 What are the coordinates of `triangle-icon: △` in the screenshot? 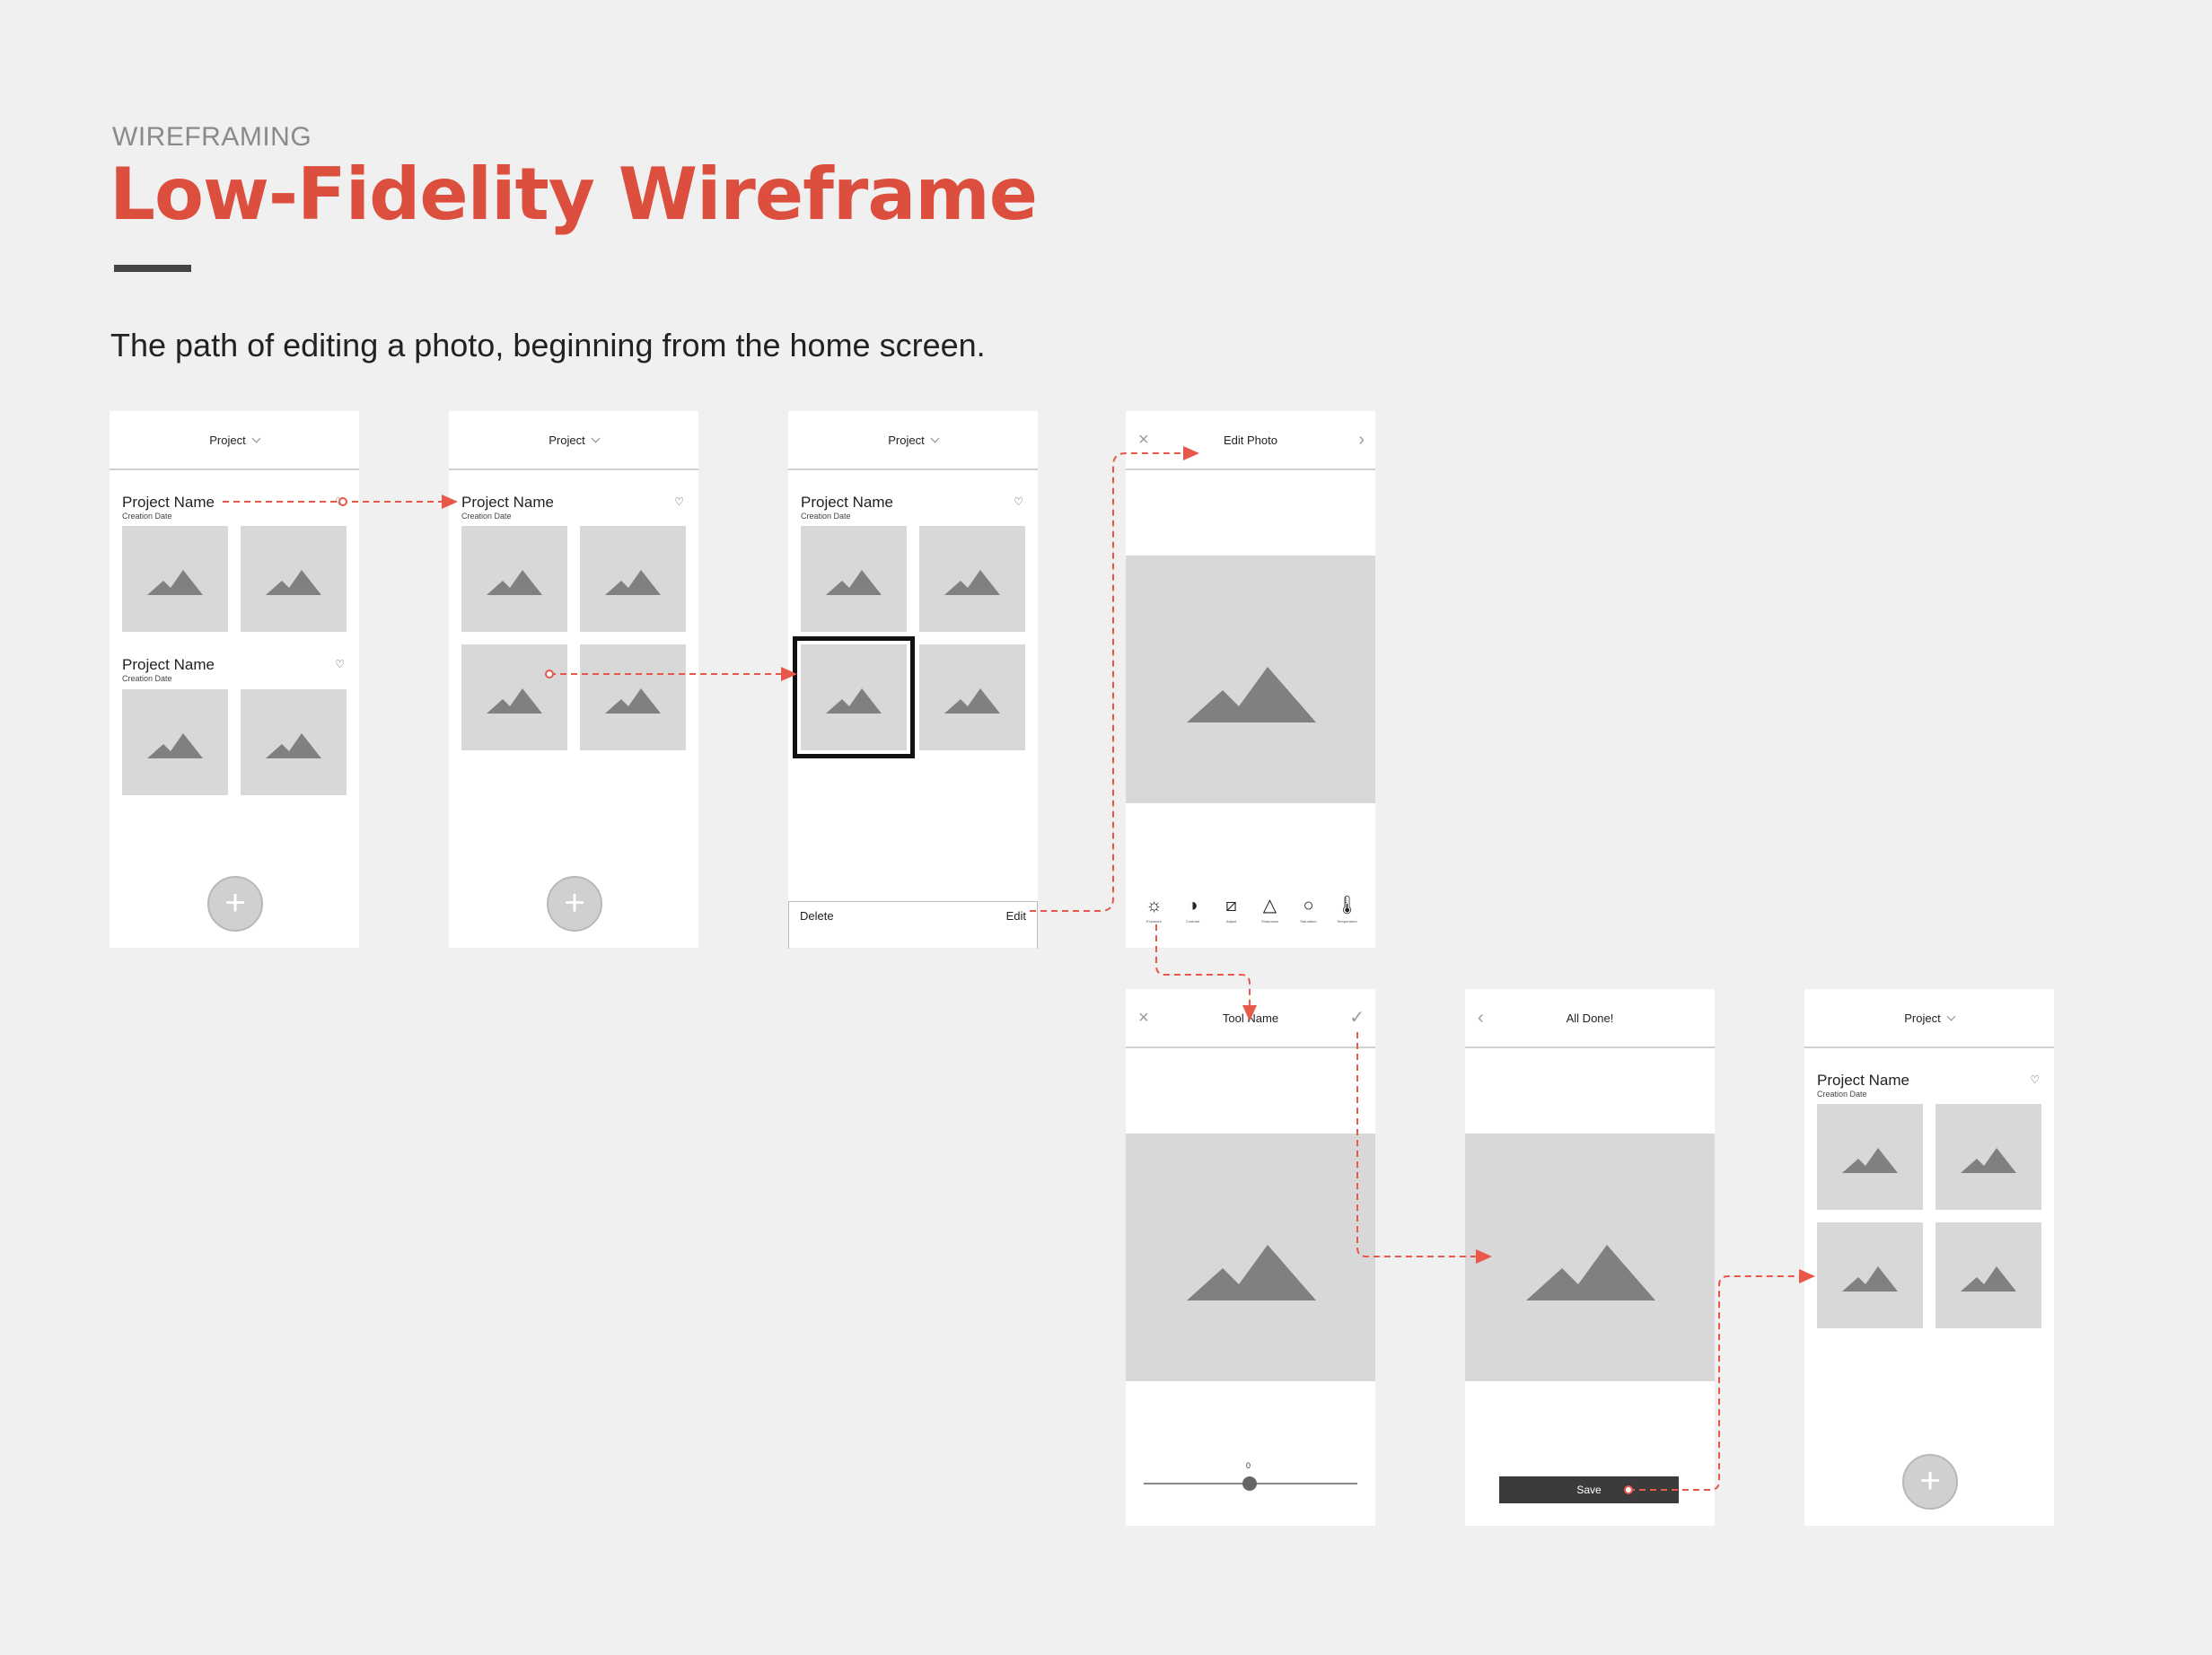 It's located at (1269, 906).